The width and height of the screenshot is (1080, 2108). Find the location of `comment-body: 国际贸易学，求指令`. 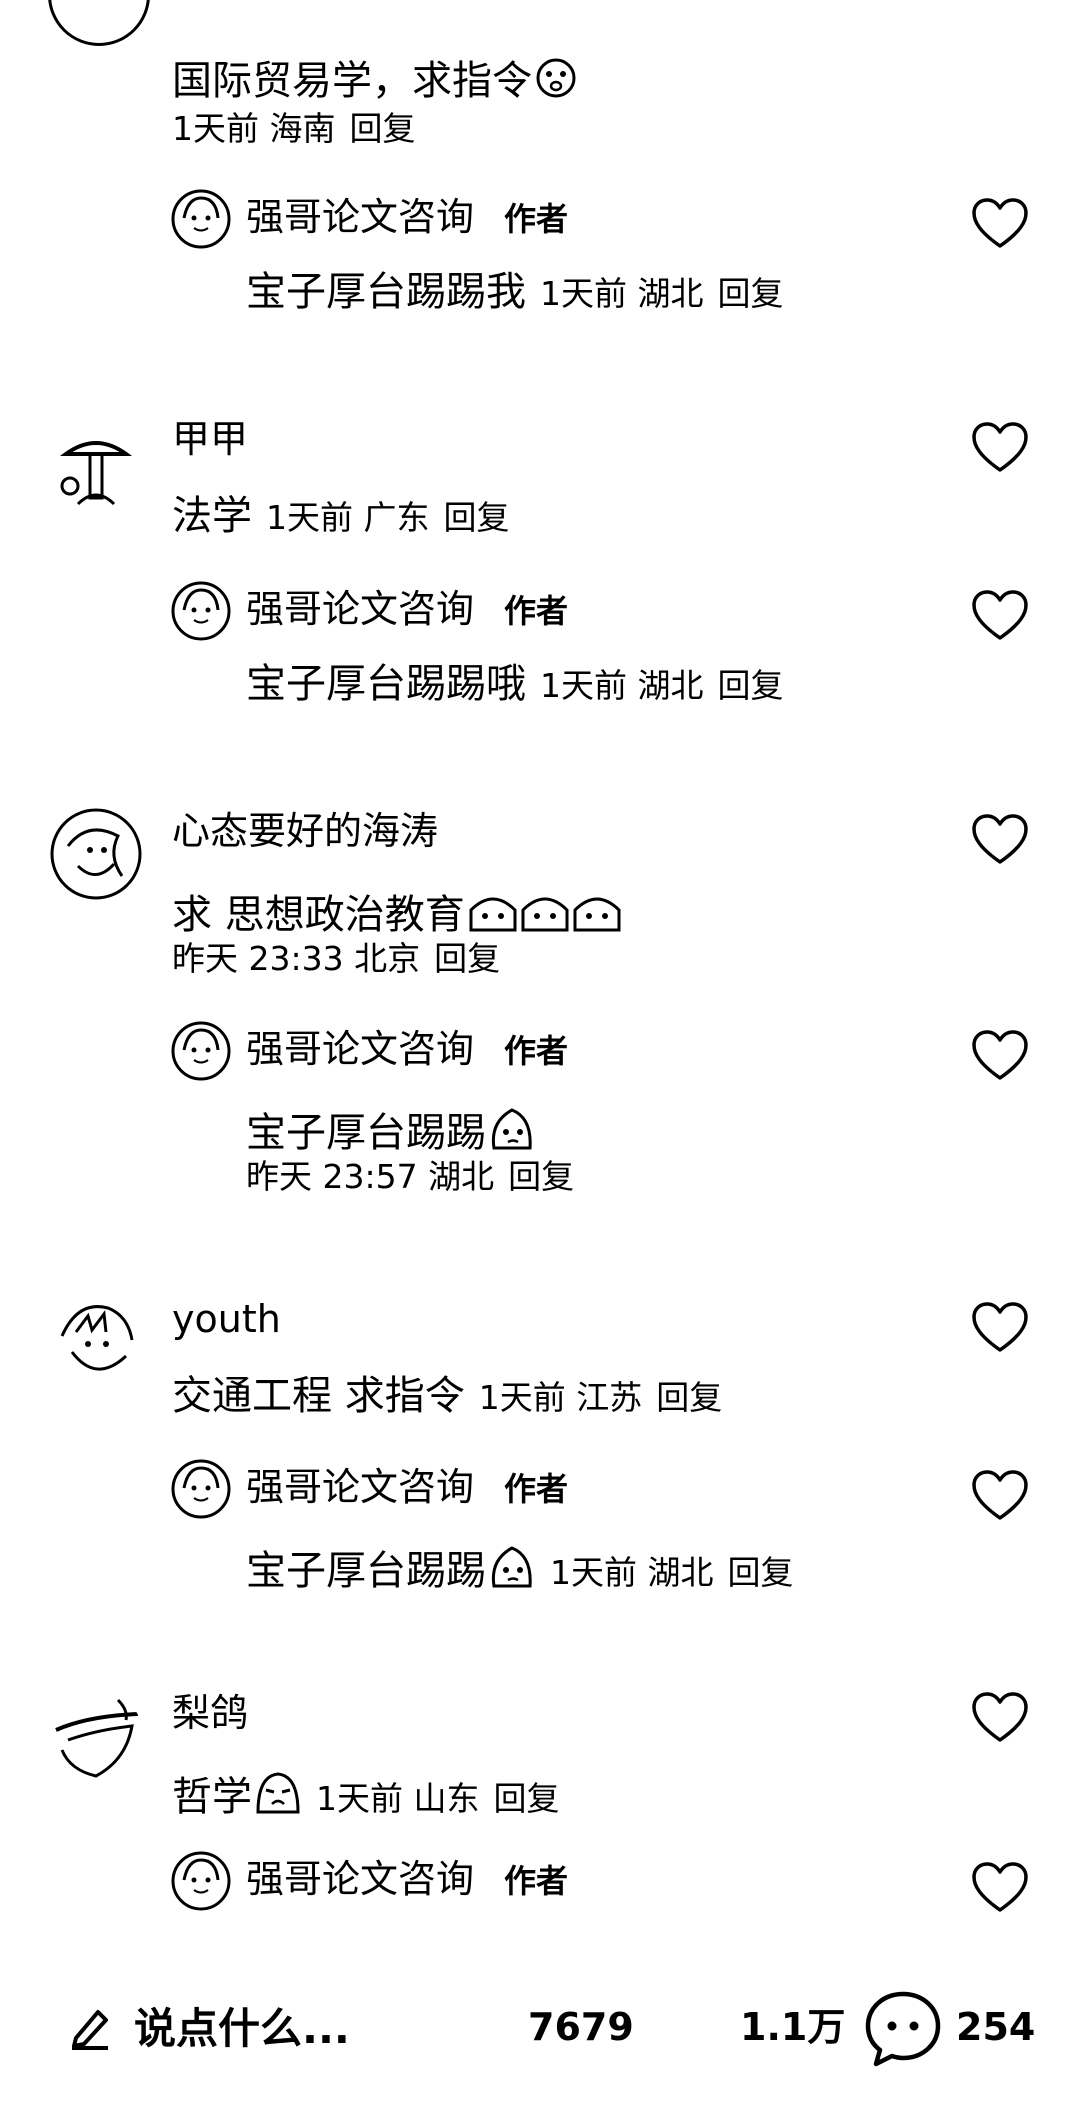

comment-body: 国际贸易学，求指令 is located at coordinates (375, 78).